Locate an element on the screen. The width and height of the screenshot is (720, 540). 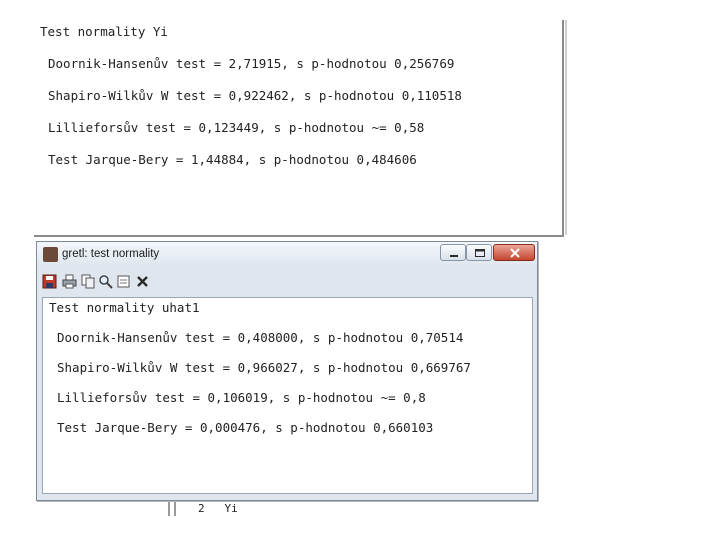
save-button is located at coordinates (49, 281).